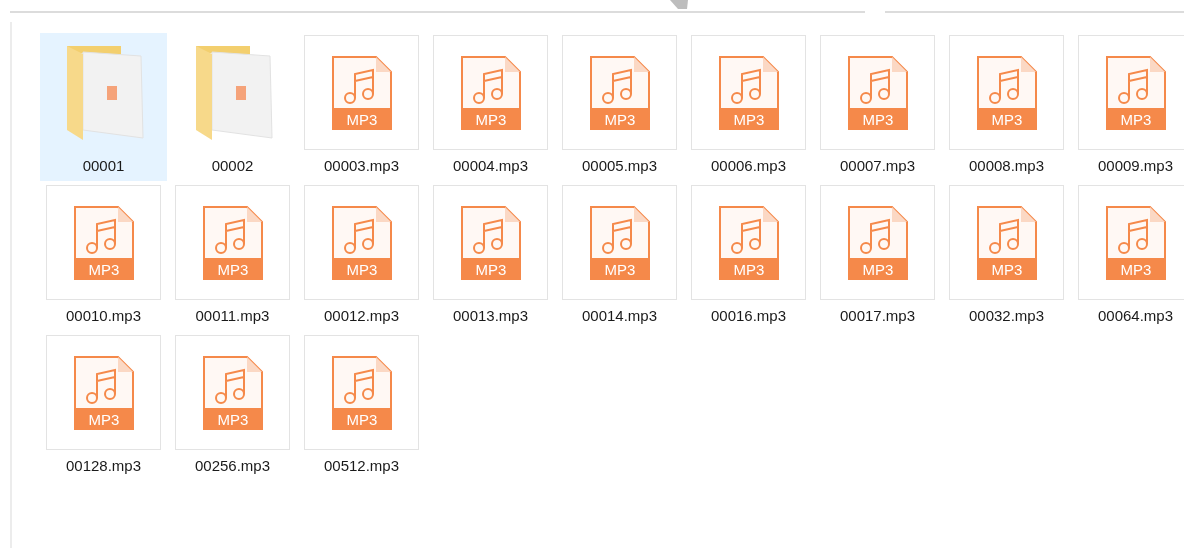  What do you see at coordinates (748, 316) in the screenshot?
I see `file-name: 00016.mp3` at bounding box center [748, 316].